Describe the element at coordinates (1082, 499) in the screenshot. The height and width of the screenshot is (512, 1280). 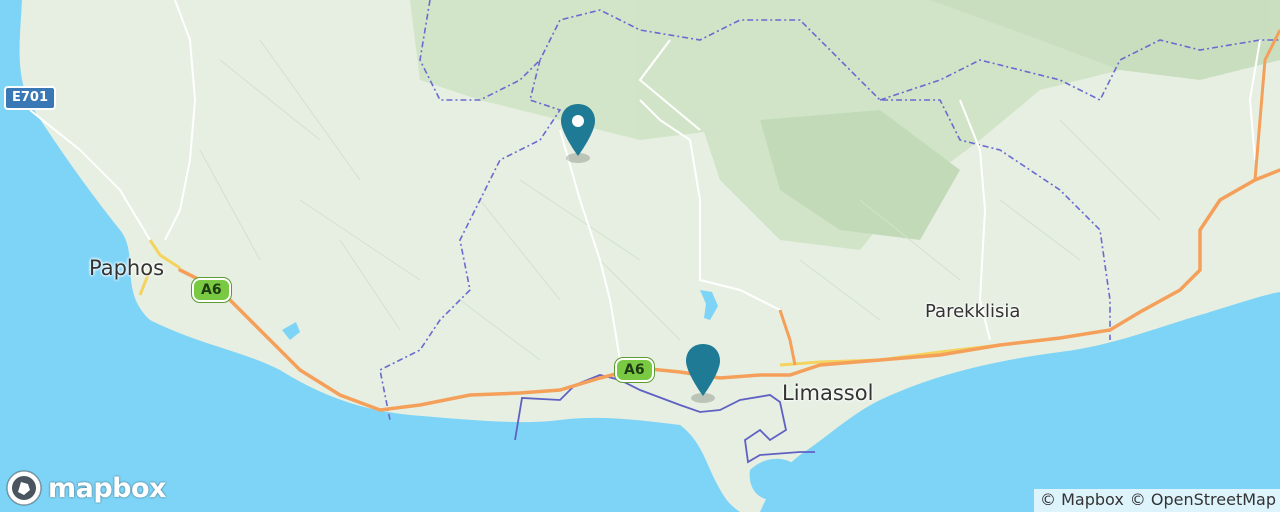
I see `attribution-mapbox-link: © Mapbox` at that location.